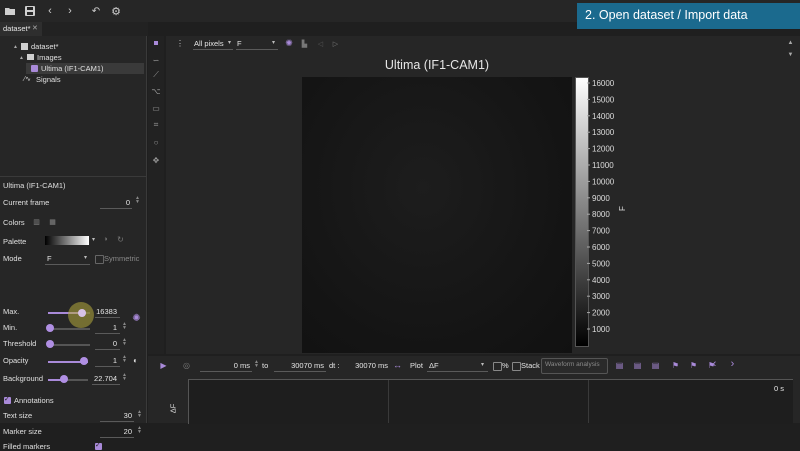  Describe the element at coordinates (320, 43) in the screenshot. I see `prev-frame-icon: ◁` at that location.